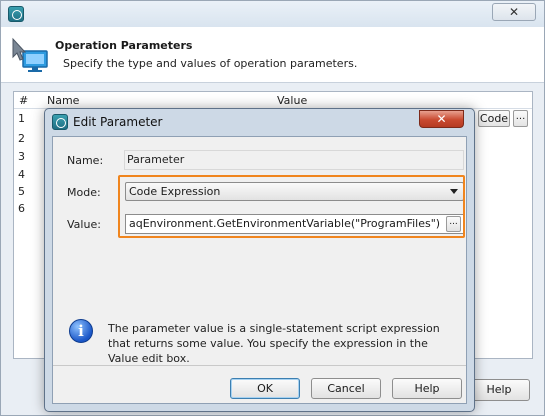 This screenshot has width=545, height=416. Describe the element at coordinates (259, 122) in the screenshot. I see `dialog-titlebar: Edit Parameter ✕` at that location.